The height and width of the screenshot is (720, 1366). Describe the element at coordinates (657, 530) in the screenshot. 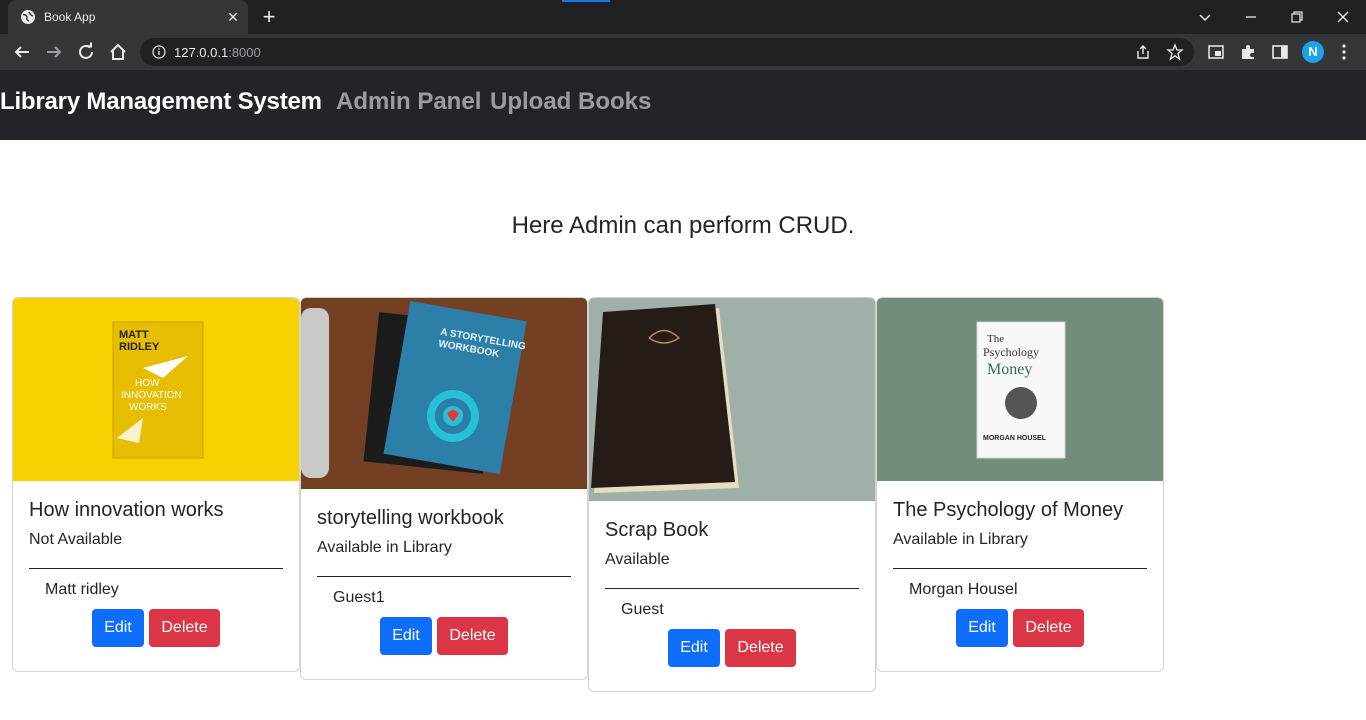

I see `book-title: Scrap Book` at that location.